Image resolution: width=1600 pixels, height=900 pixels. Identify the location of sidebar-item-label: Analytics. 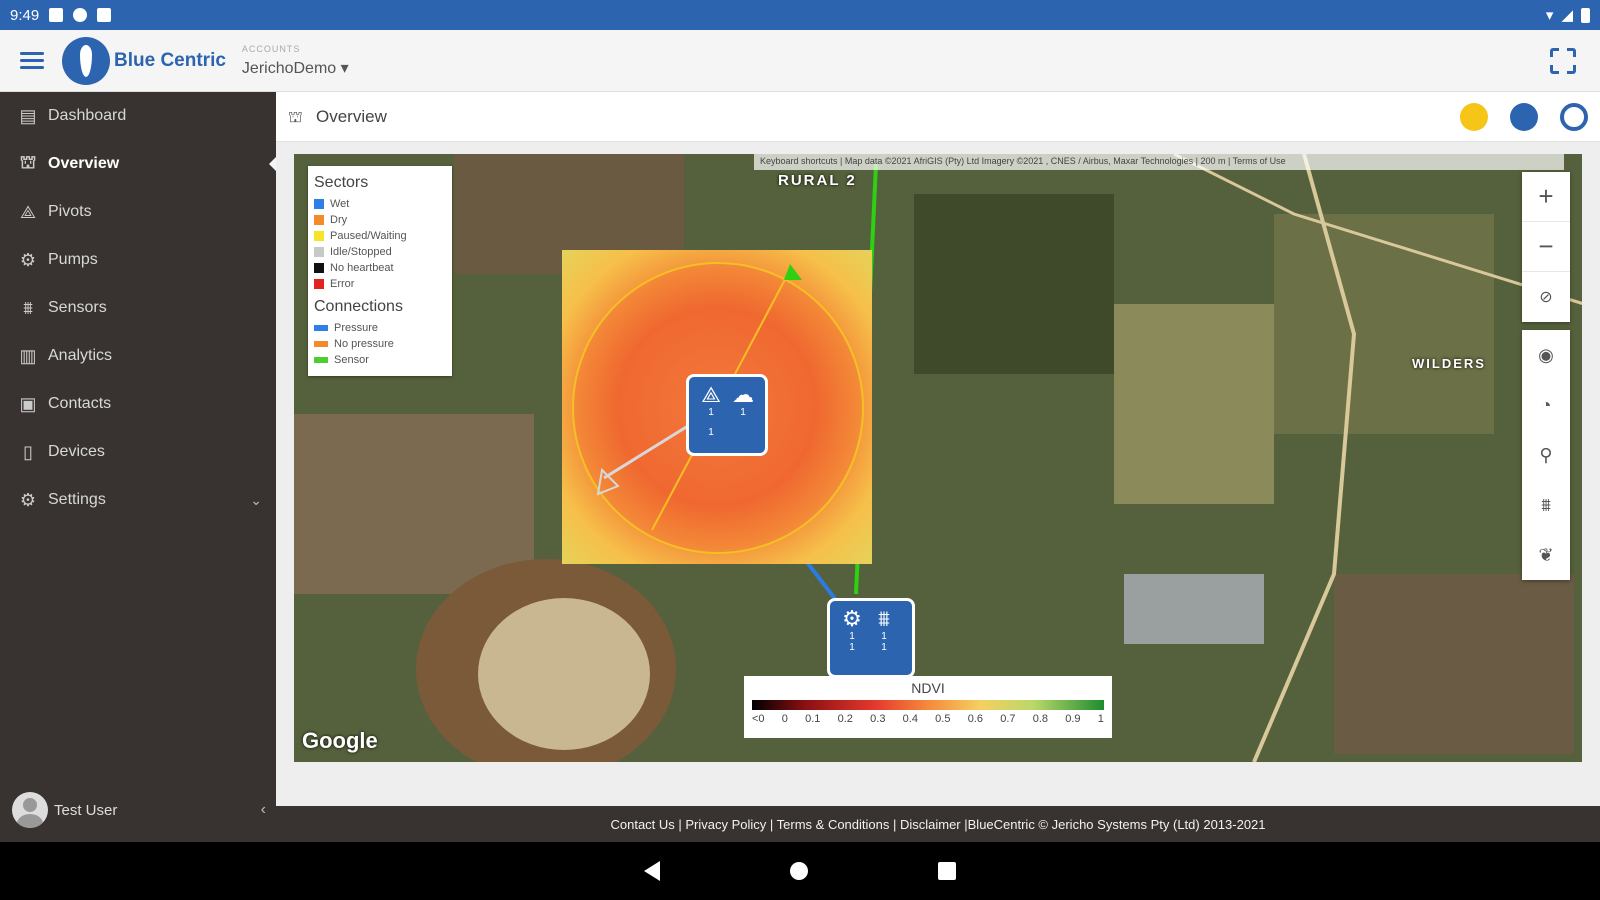
(80, 355).